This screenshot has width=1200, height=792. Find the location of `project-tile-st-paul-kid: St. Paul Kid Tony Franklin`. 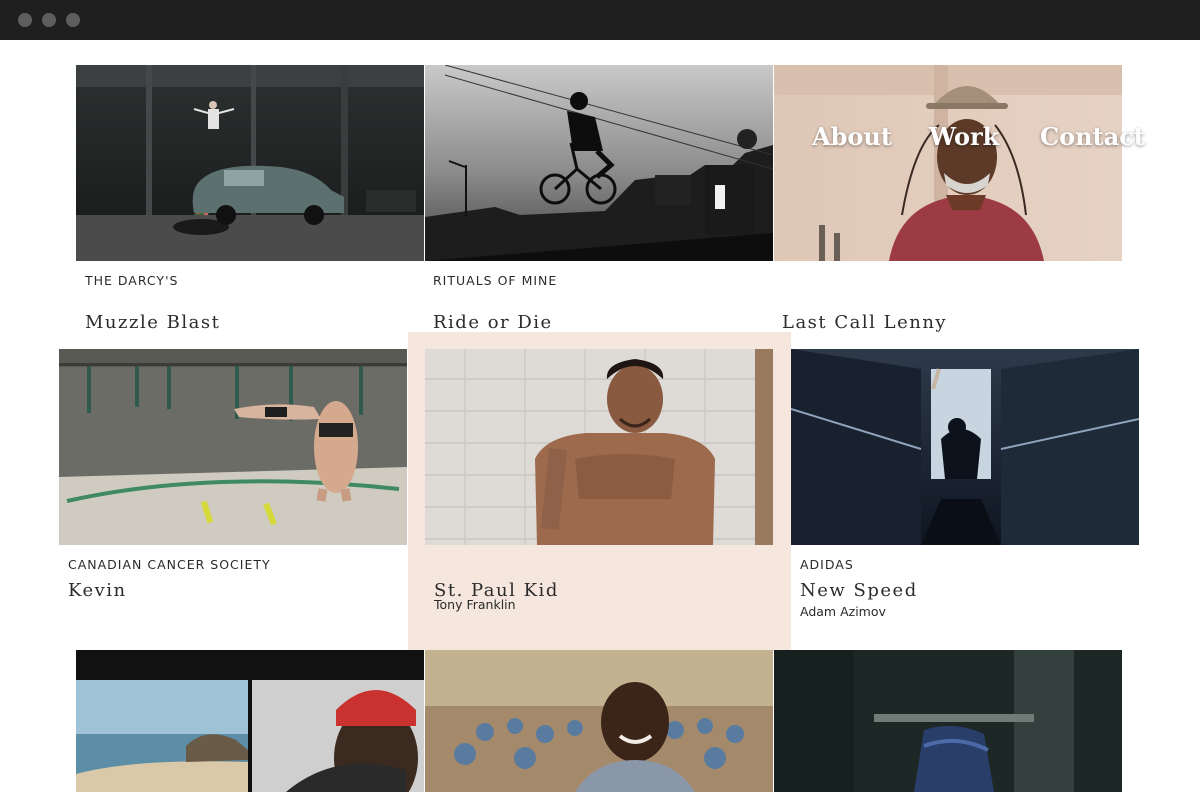

project-tile-st-paul-kid: St. Paul Kid Tony Franklin is located at coordinates (599, 491).